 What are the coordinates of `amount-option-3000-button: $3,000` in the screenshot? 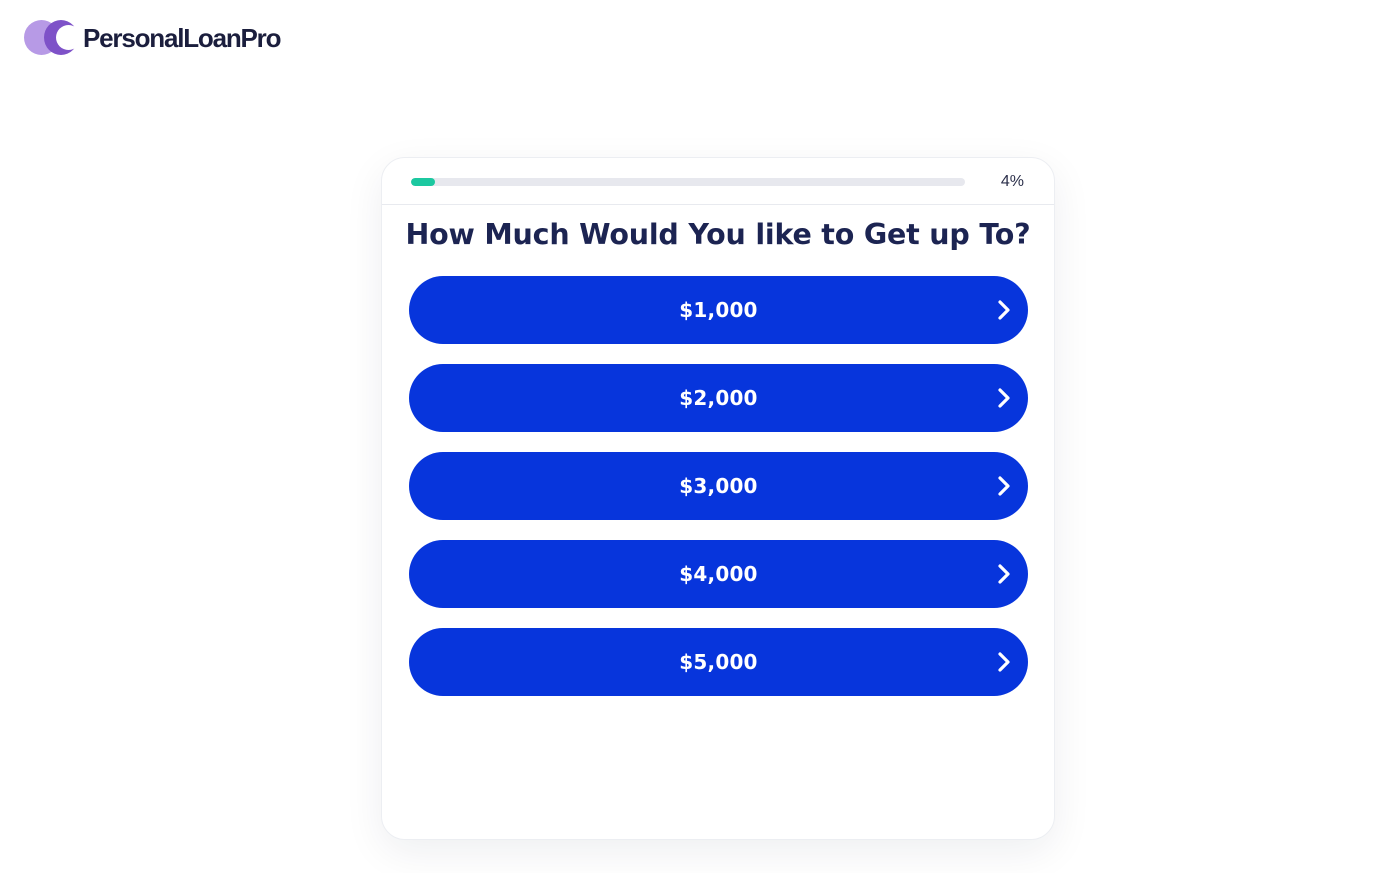 It's located at (718, 486).